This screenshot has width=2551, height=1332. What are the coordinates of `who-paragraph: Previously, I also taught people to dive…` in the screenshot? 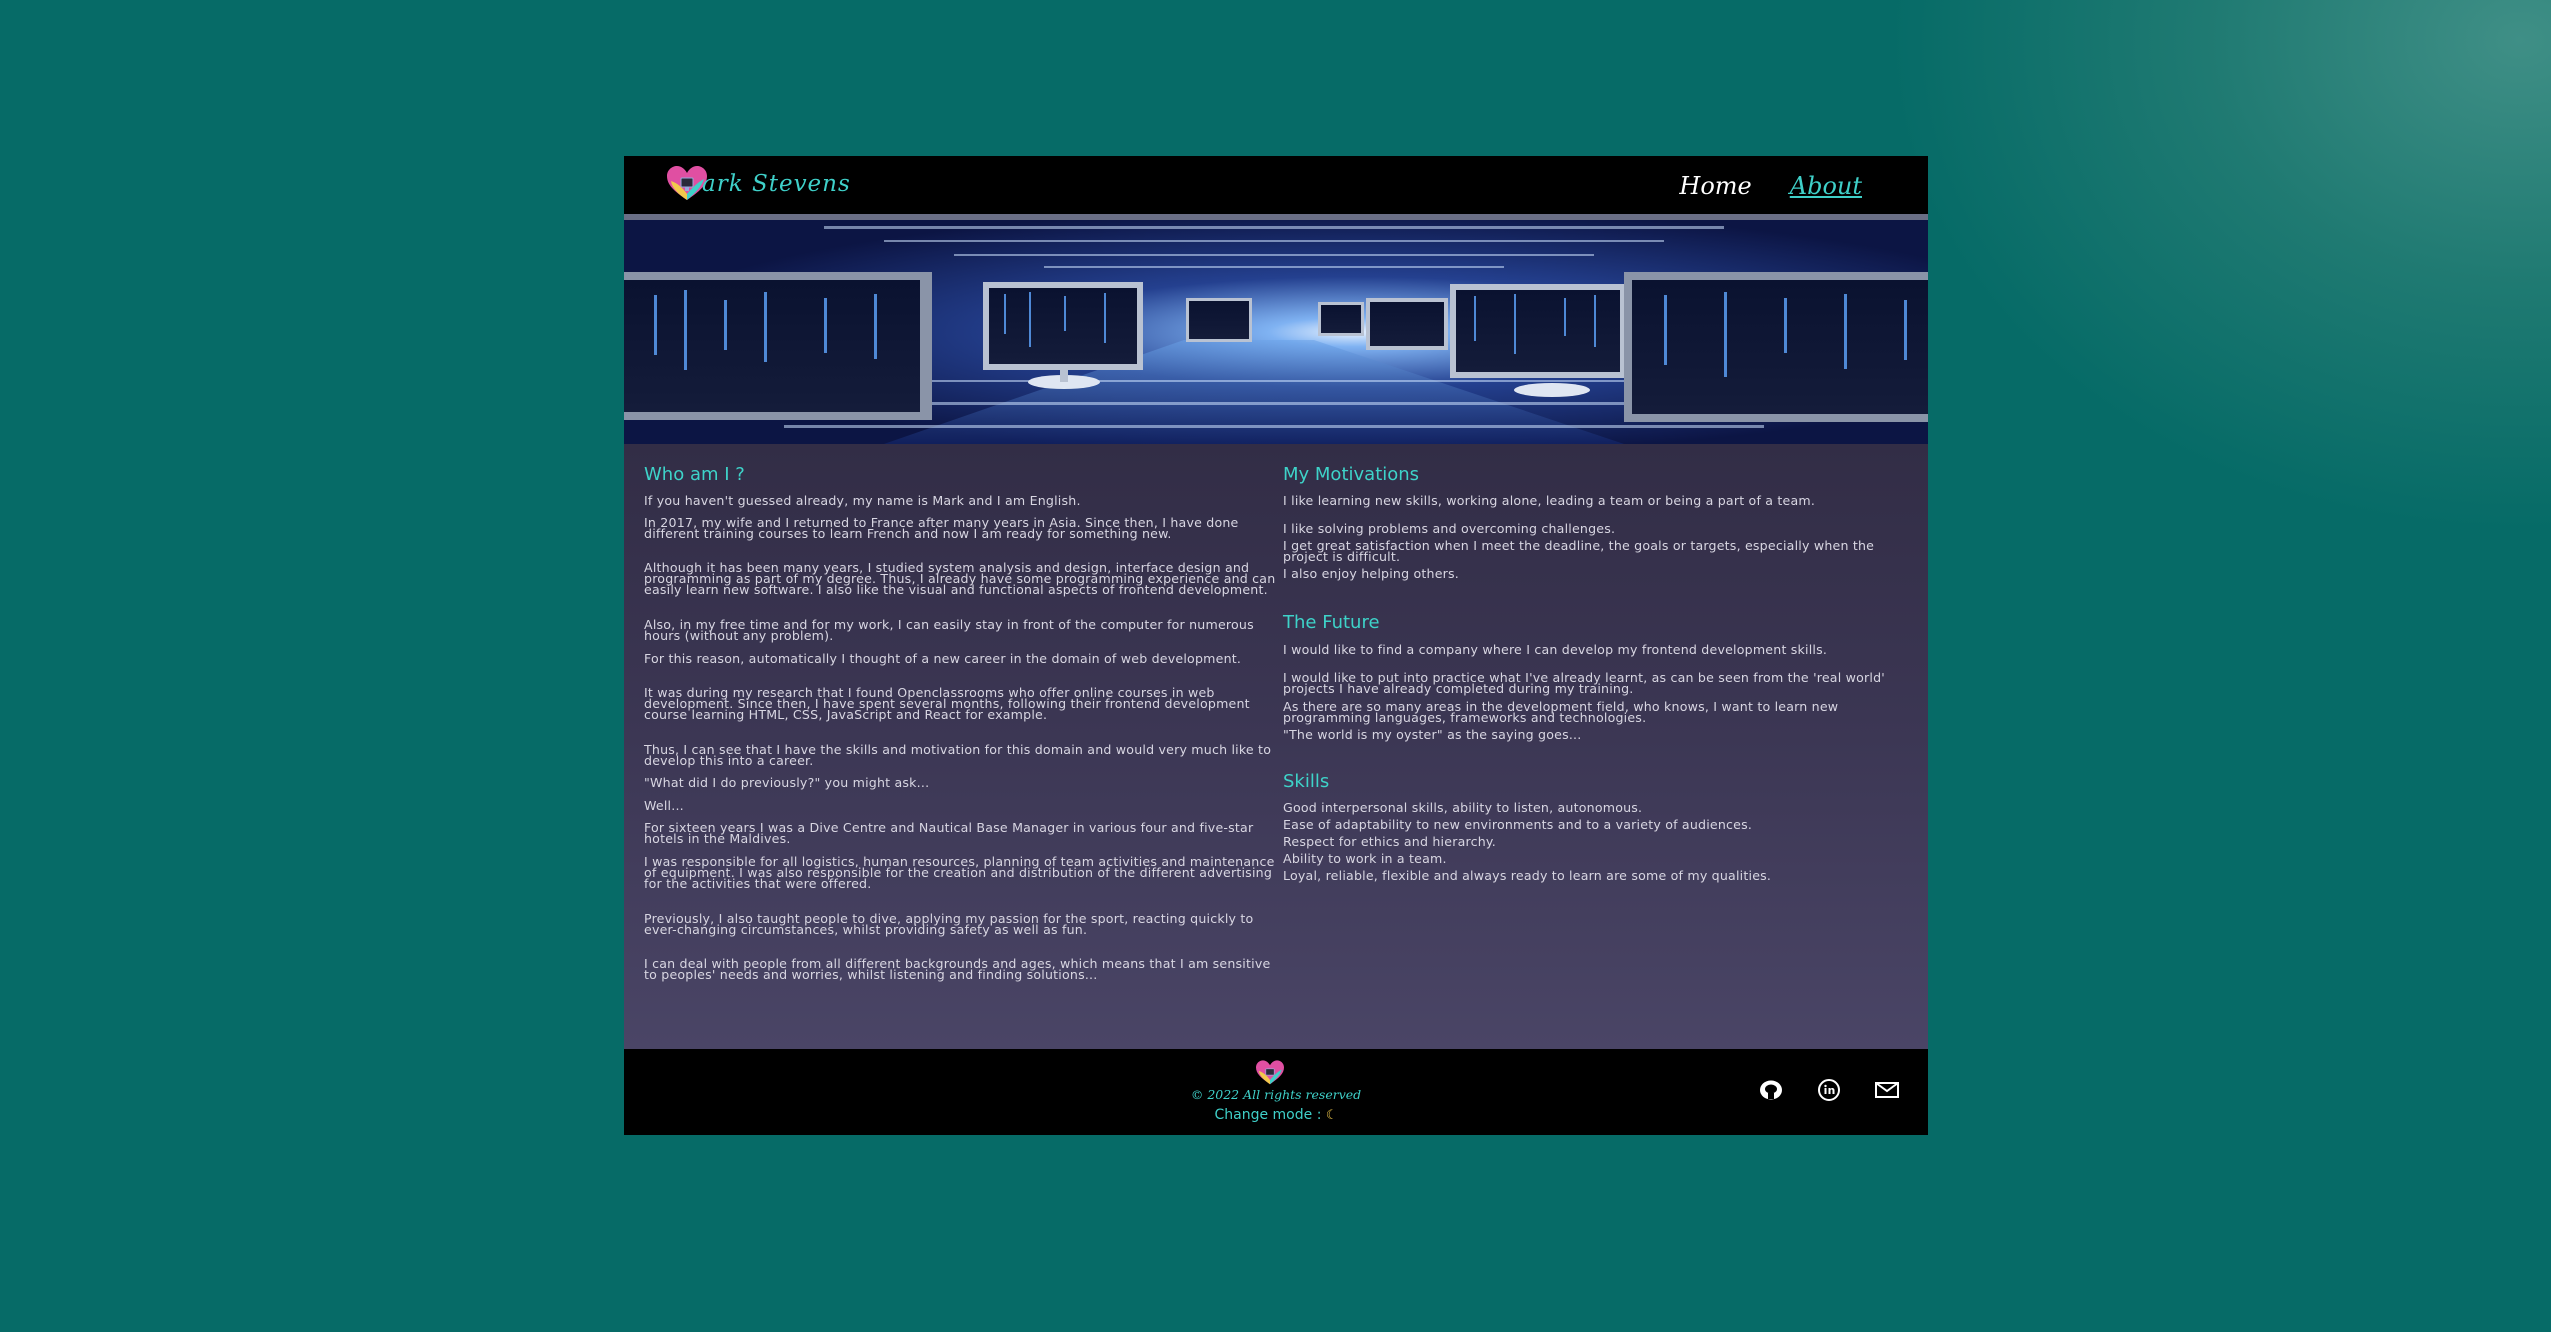 It's located at (949, 924).